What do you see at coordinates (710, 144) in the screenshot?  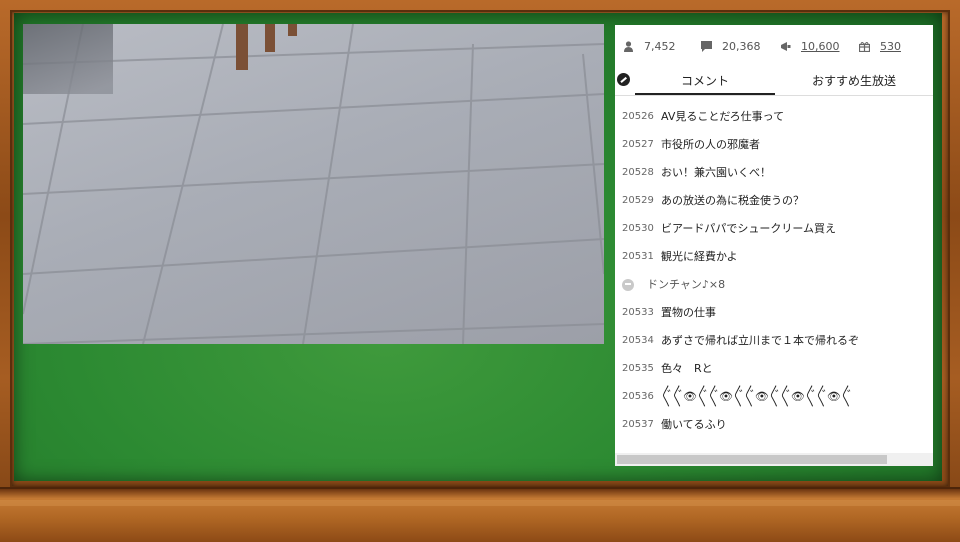 I see `comment-text: 市役所の人の邪魔者` at bounding box center [710, 144].